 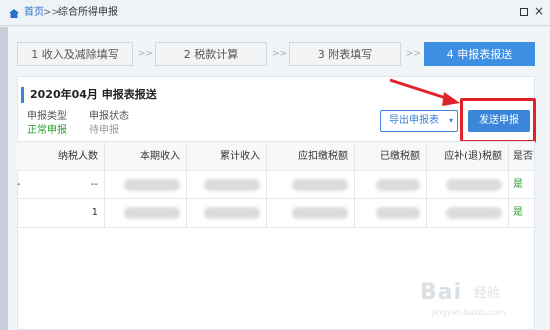 I want to click on column-header: 已缴税额, so click(x=391, y=156).